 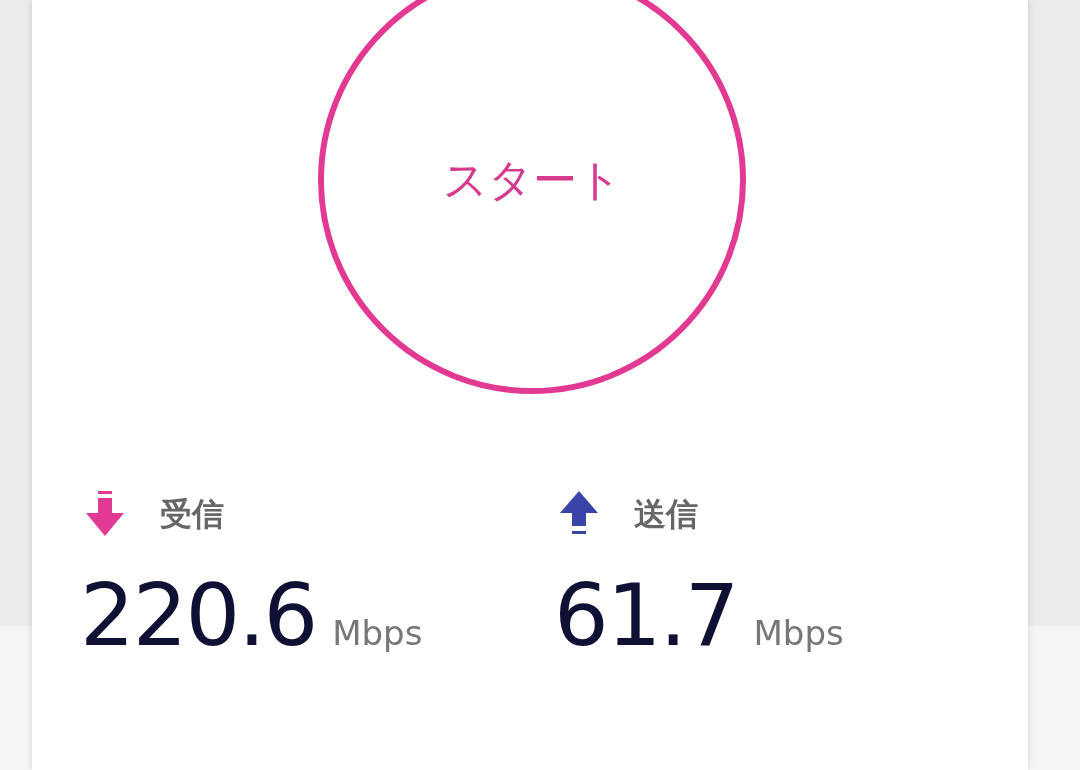 What do you see at coordinates (192, 514) in the screenshot?
I see `metric-label: 受信` at bounding box center [192, 514].